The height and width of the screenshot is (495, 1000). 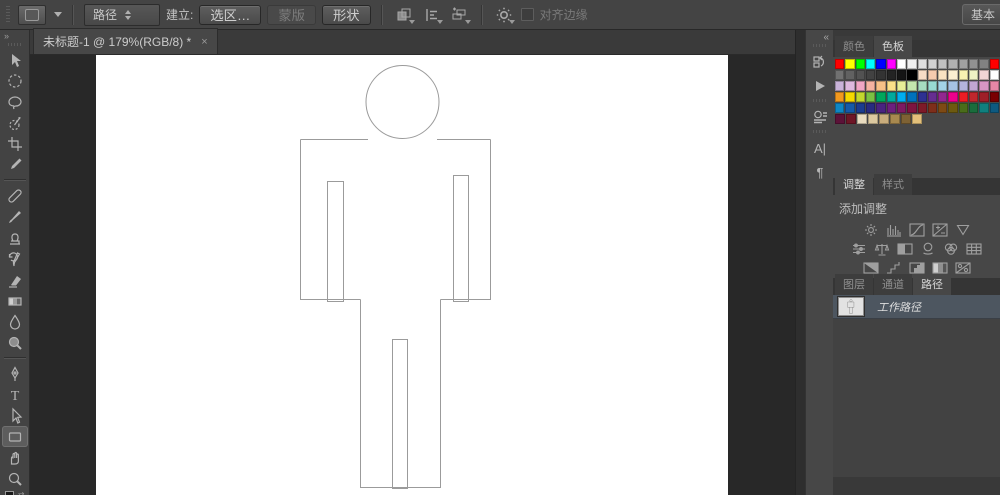 What do you see at coordinates (820, 172) in the screenshot?
I see `dock-icon-paragraph: ¶` at bounding box center [820, 172].